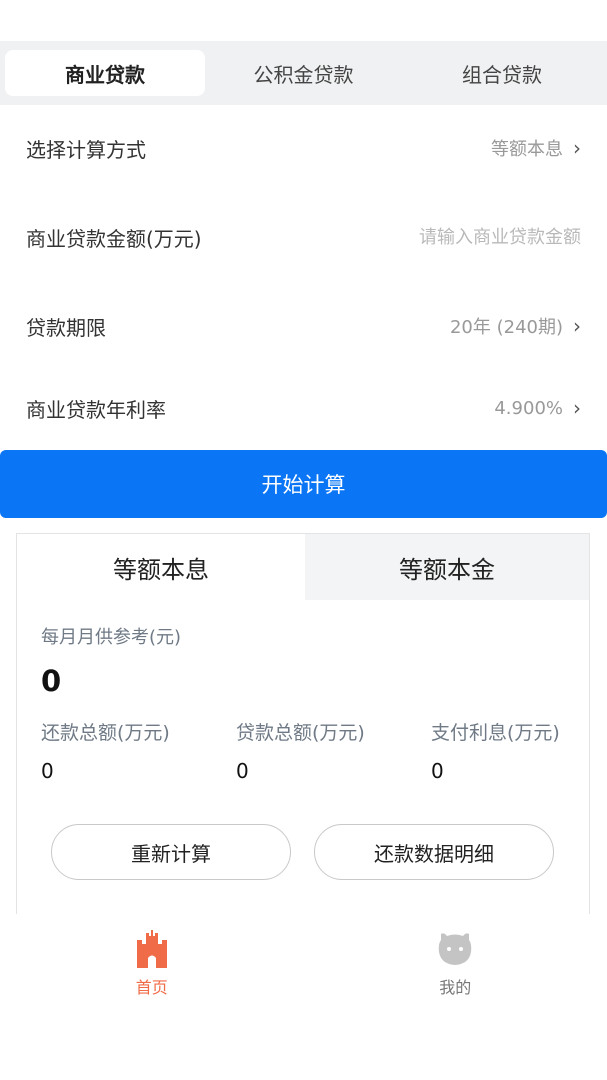 This screenshot has height=1080, width=607. I want to click on nav-item-home: 首页, so click(152, 964).